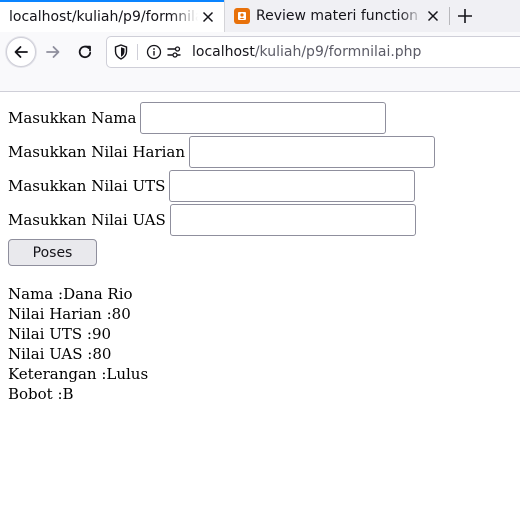 Image resolution: width=520 pixels, height=505 pixels. I want to click on url-text: localhost/kuliah/p9/formnilai.php, so click(306, 52).